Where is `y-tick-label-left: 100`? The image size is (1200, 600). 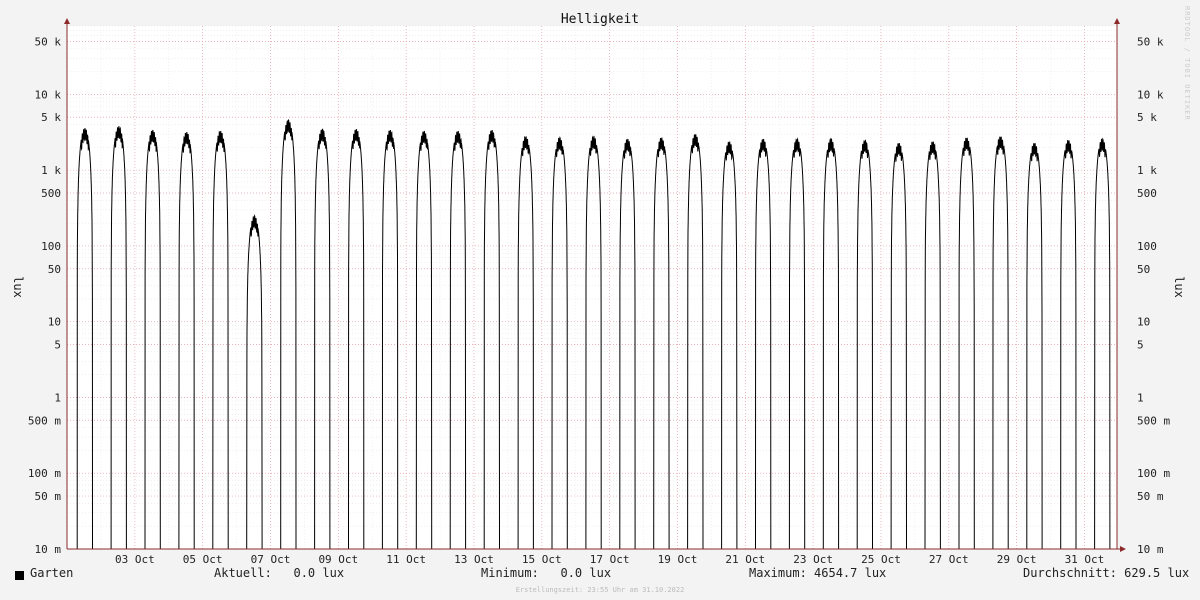 y-tick-label-left: 100 is located at coordinates (51, 246).